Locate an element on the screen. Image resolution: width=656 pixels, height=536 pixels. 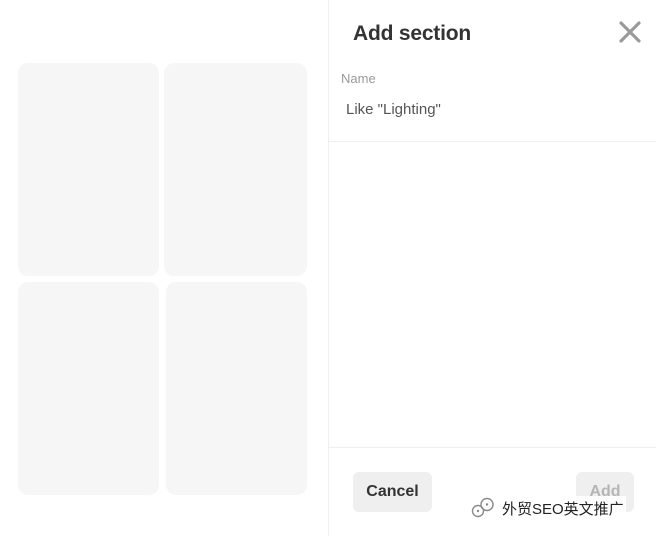
cancel-button: Cancel is located at coordinates (392, 492).